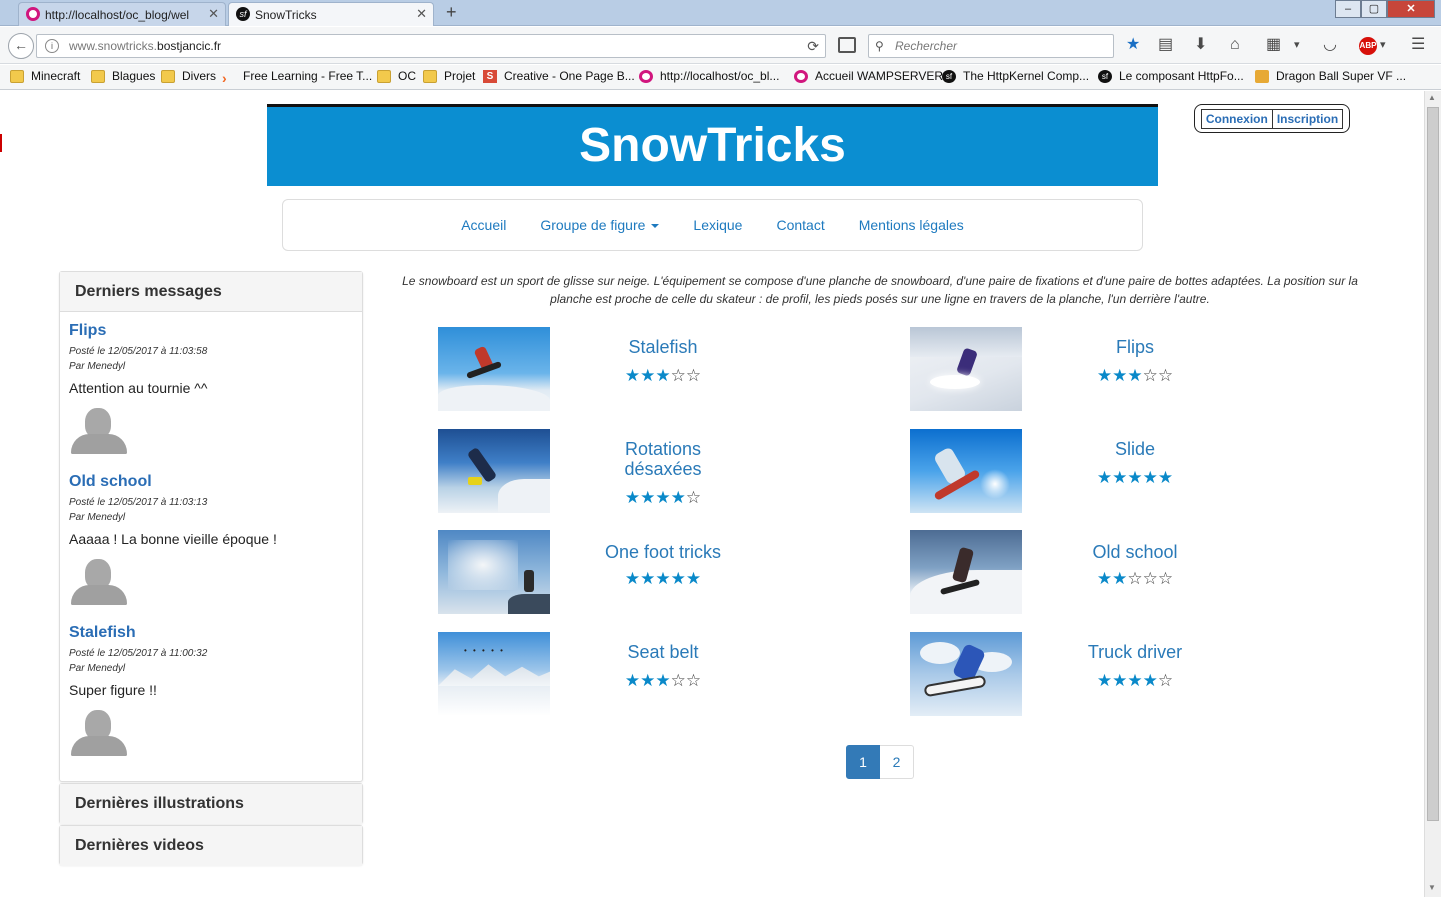  I want to click on maximize-button: ▢, so click(1374, 9).